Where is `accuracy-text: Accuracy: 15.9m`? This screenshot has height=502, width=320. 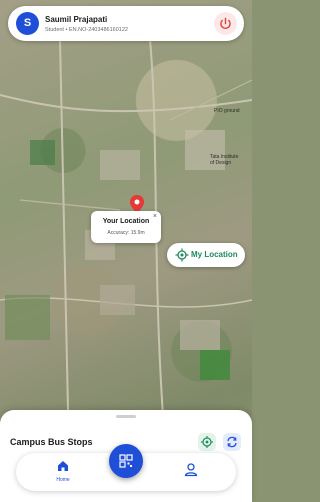
accuracy-text: Accuracy: 15.9m is located at coordinates (126, 233).